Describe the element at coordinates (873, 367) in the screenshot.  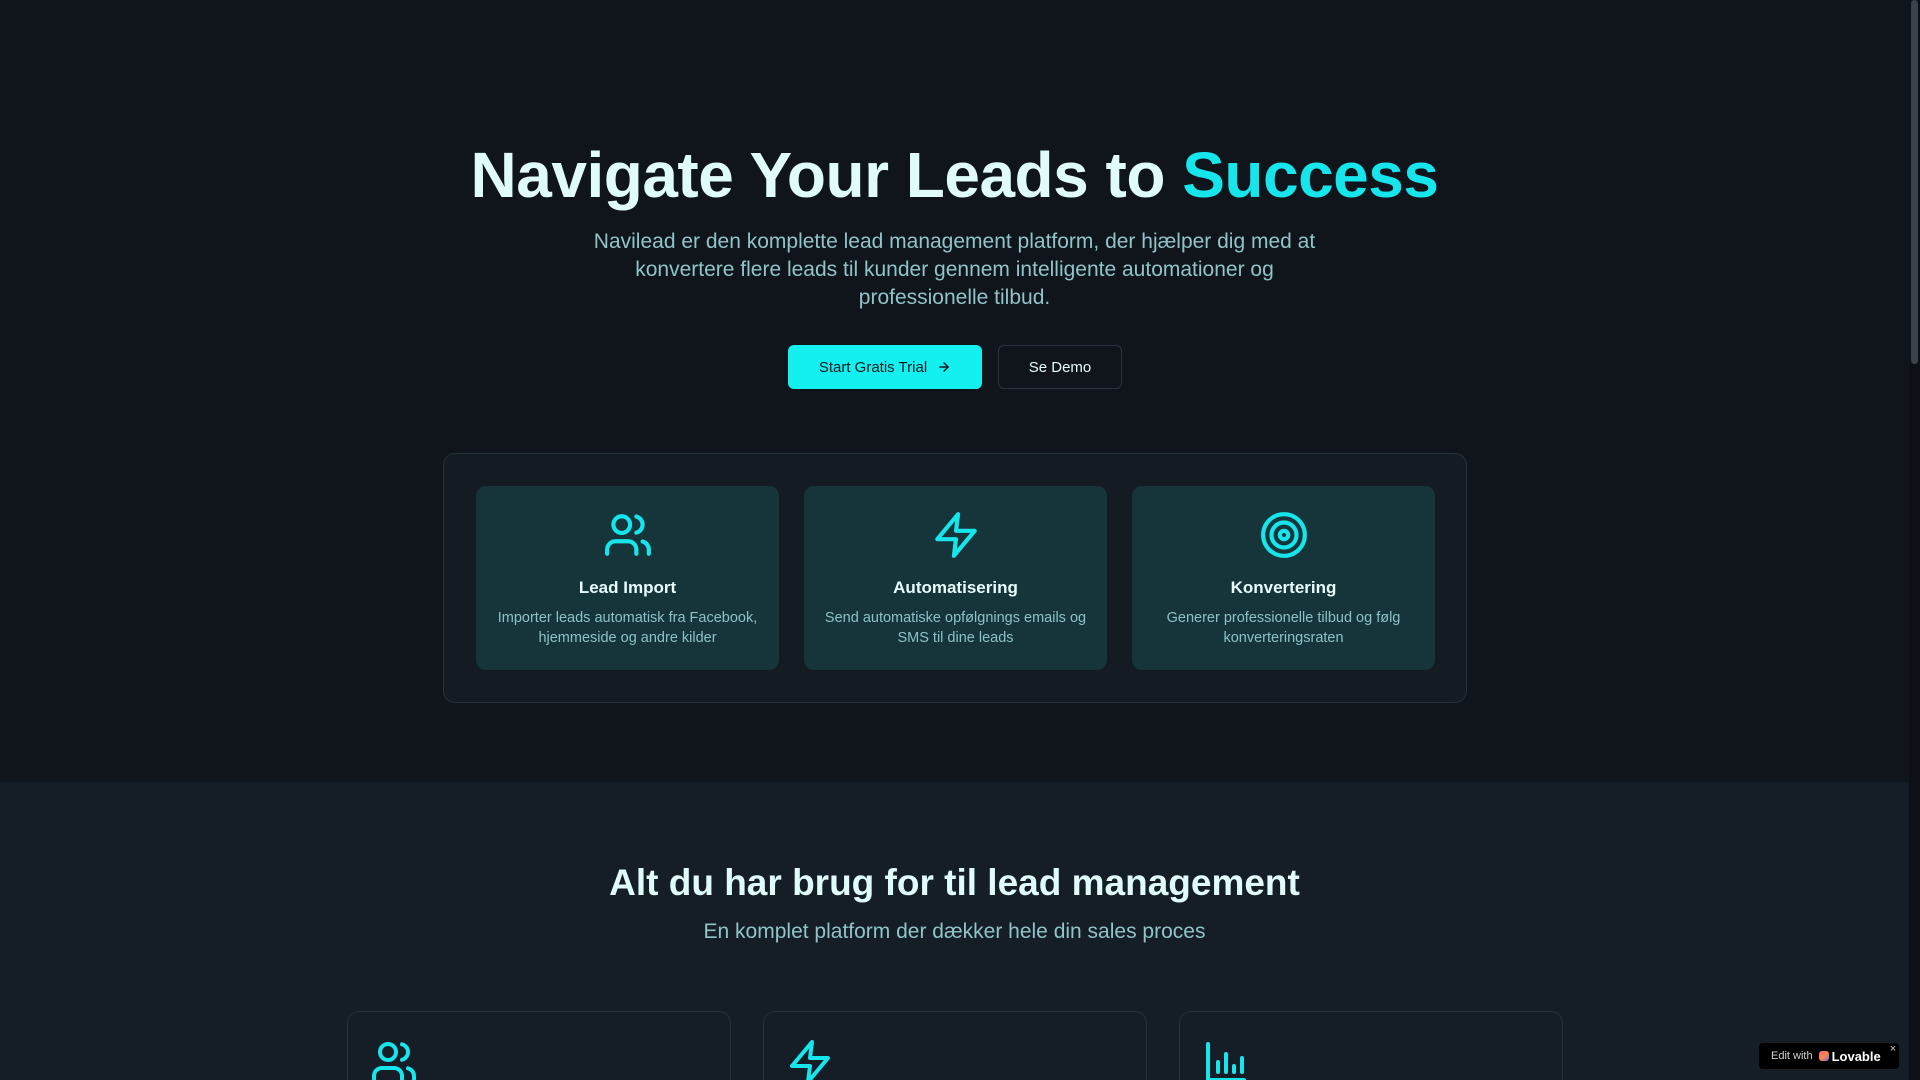
I see `start-trial-label: Start Gratis Trial` at that location.